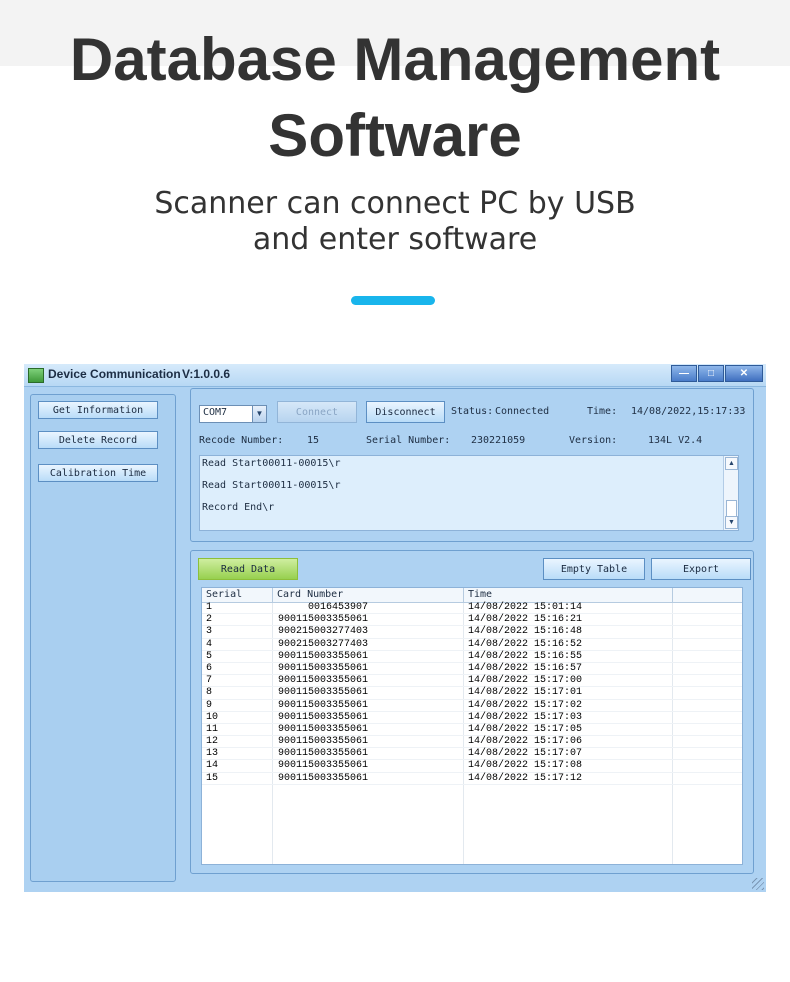 The width and height of the screenshot is (790, 982). What do you see at coordinates (209, 632) in the screenshot?
I see `cell-serial: 3` at bounding box center [209, 632].